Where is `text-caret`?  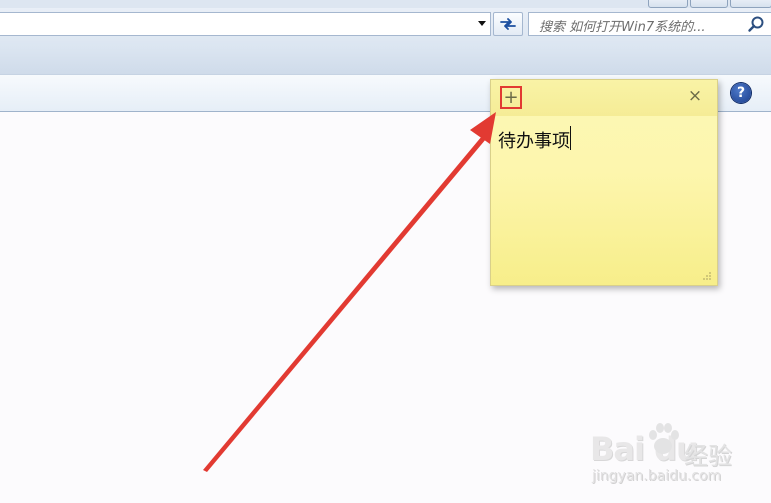 text-caret is located at coordinates (570, 138).